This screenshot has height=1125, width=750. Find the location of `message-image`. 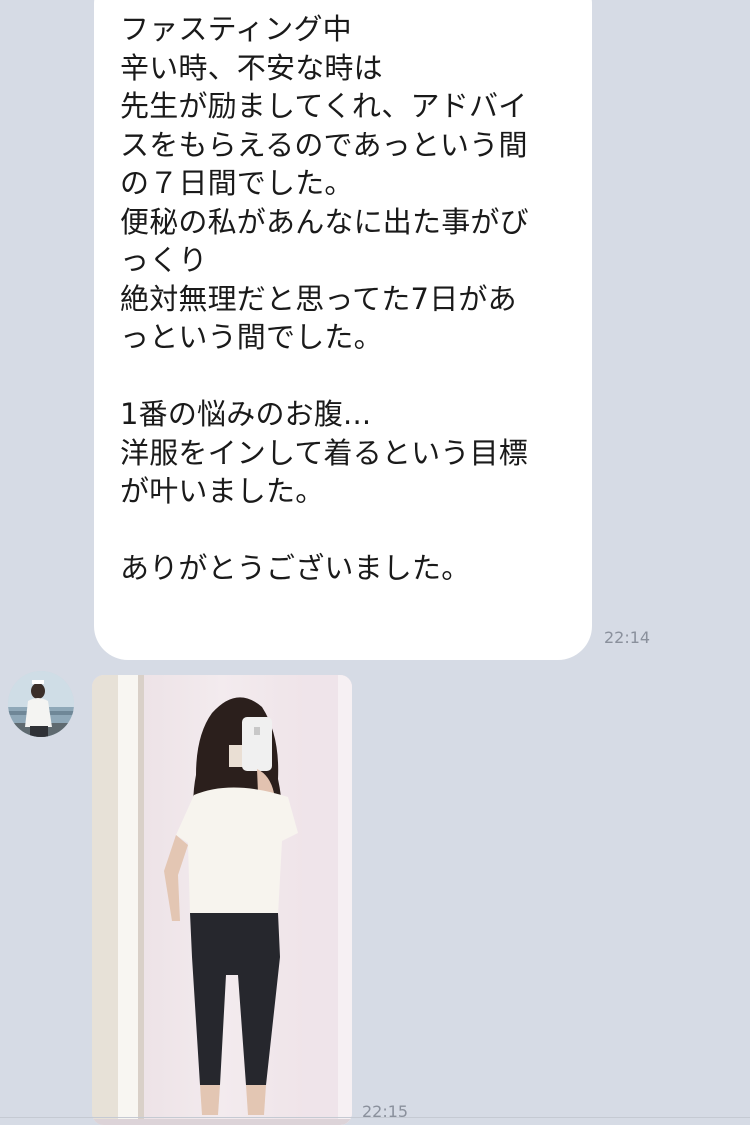

message-image is located at coordinates (222, 900).